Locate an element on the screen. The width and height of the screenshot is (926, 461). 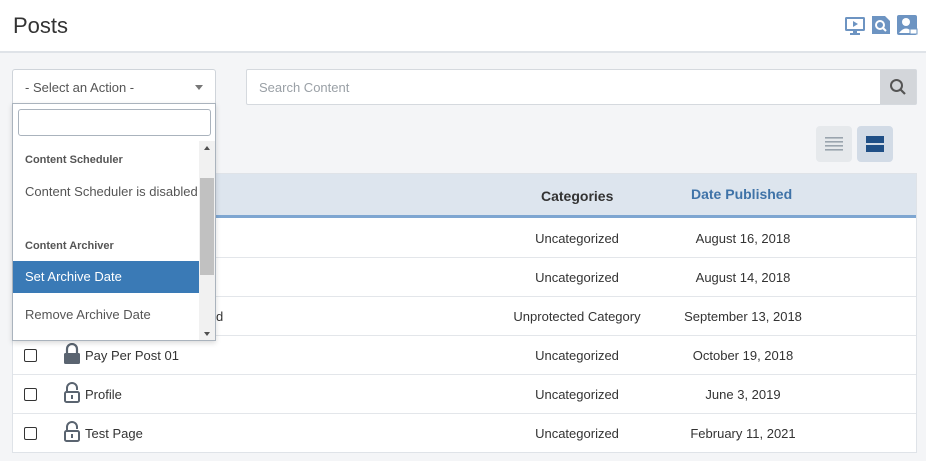
card-view-icon is located at coordinates (875, 144).